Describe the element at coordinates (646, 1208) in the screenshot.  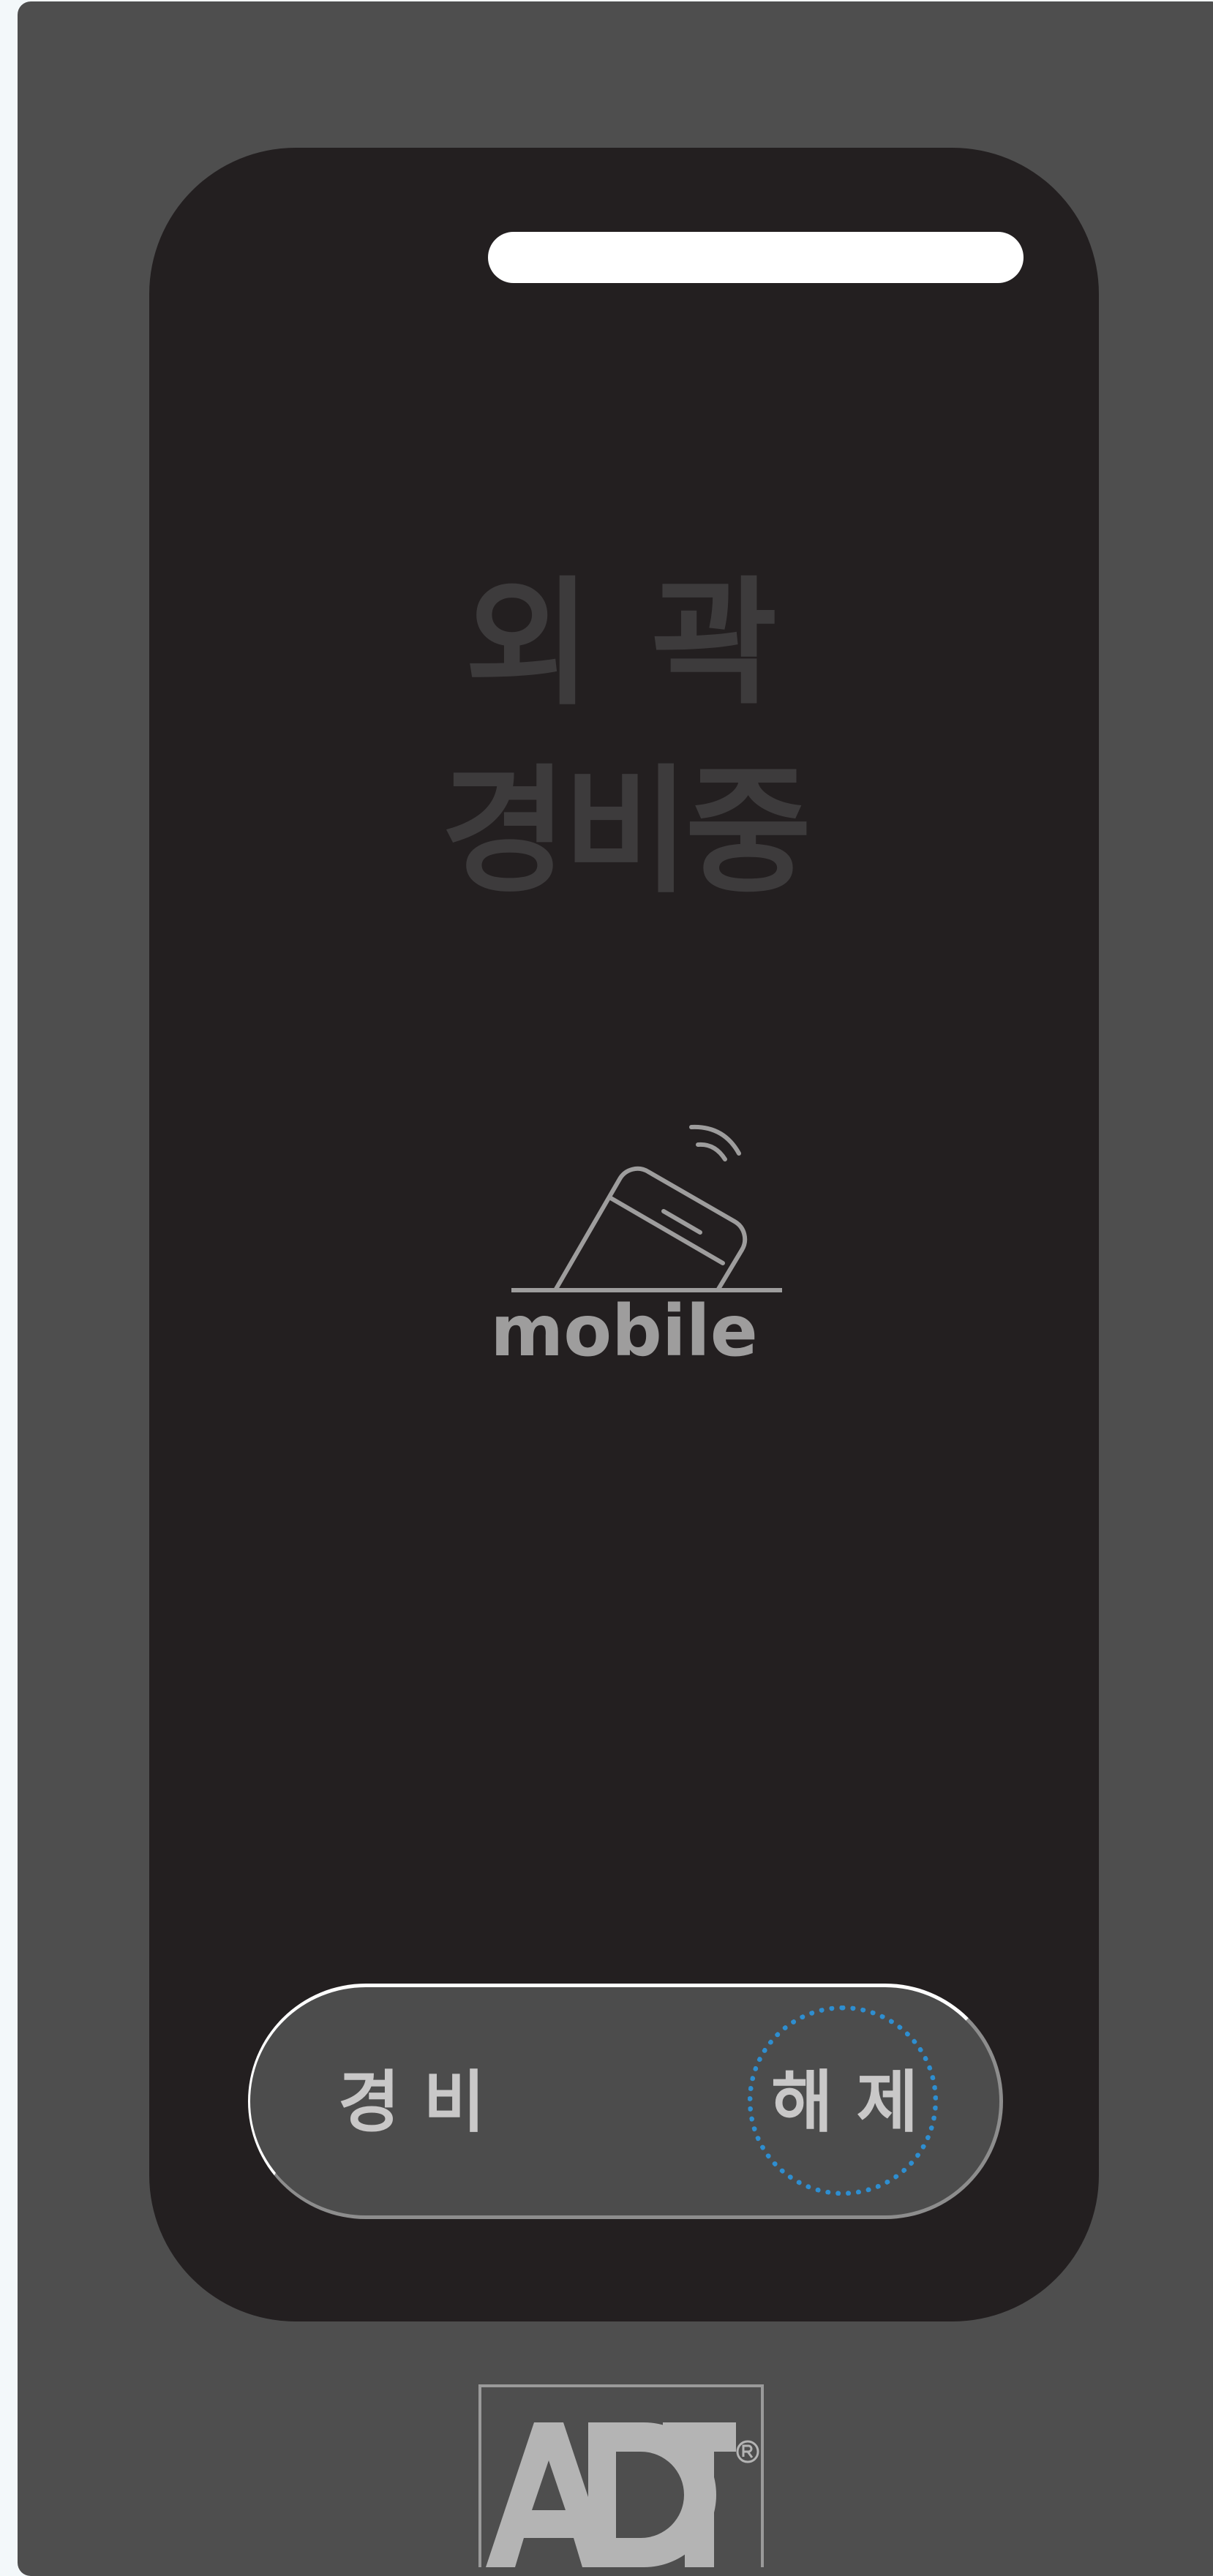
I see `mobile-phone-icon` at that location.